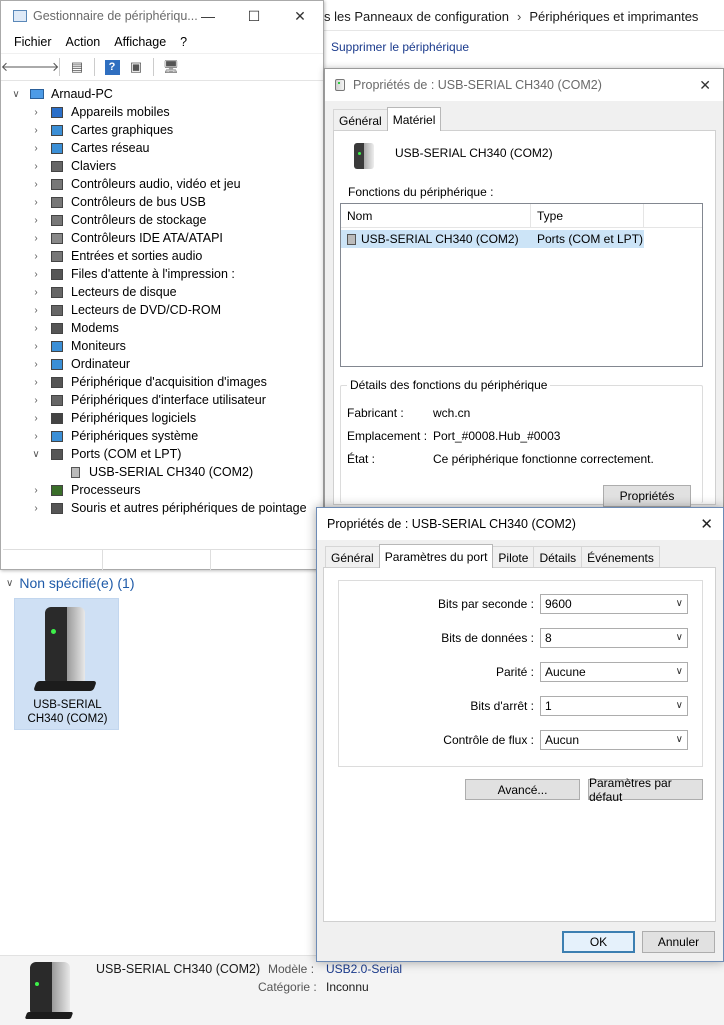 The width and height of the screenshot is (724, 1025). What do you see at coordinates (614, 672) in the screenshot?
I see `parity-select: Aucune ∨` at bounding box center [614, 672].